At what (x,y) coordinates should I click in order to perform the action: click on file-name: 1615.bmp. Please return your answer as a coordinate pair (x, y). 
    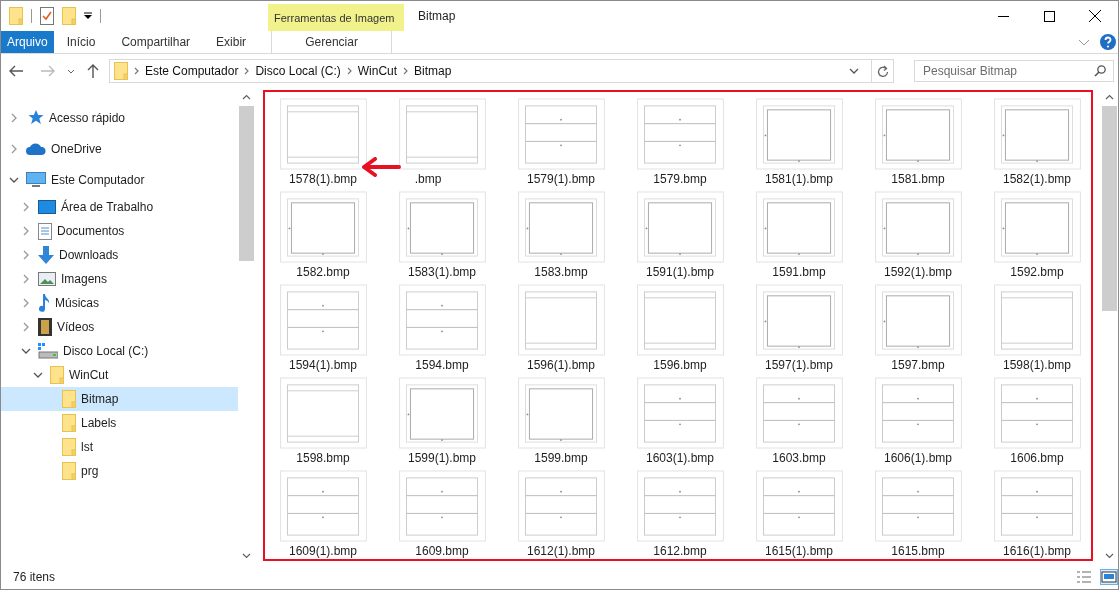
    Looking at the image, I should click on (918, 551).